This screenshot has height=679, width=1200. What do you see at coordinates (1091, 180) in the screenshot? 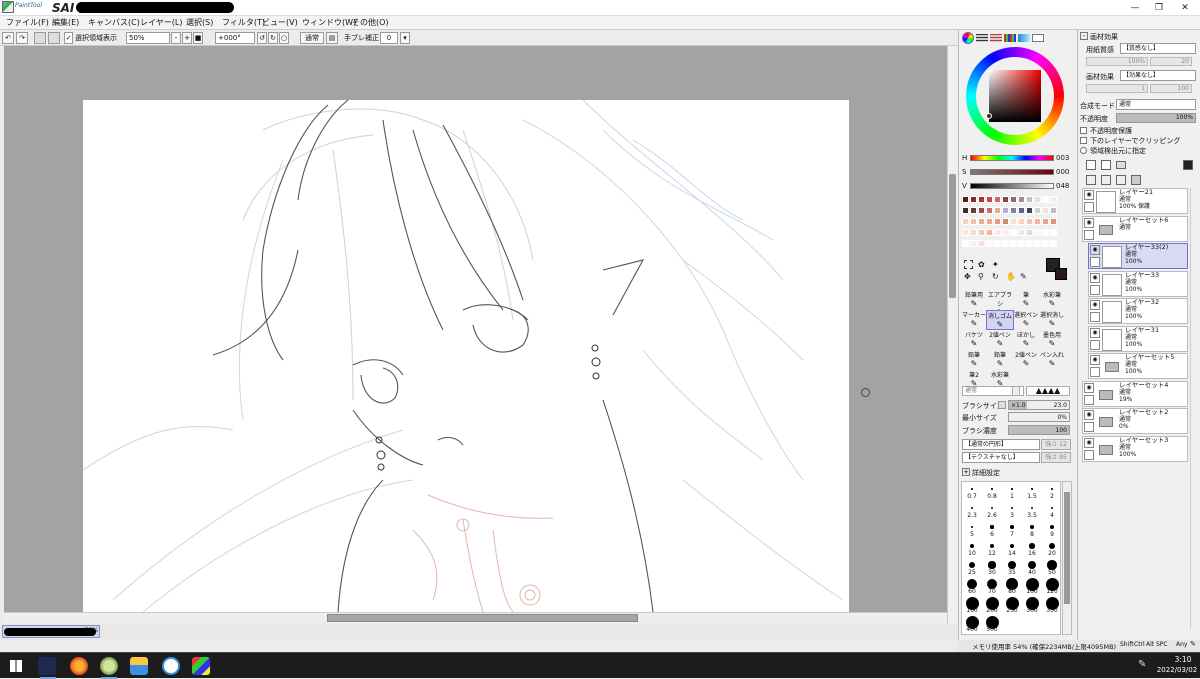
I see `transfer-down-icon` at bounding box center [1091, 180].